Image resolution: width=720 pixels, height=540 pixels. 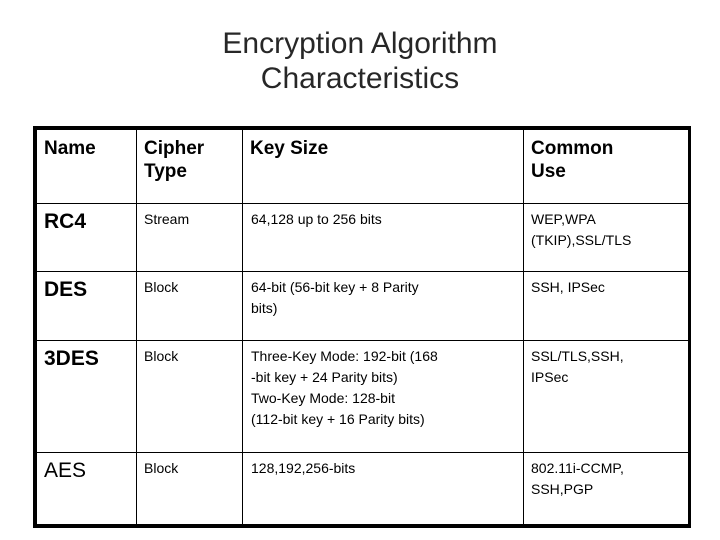 I want to click on cell-key-size: 64-bit (56-bit key + 8 Parity bits), so click(x=383, y=306).